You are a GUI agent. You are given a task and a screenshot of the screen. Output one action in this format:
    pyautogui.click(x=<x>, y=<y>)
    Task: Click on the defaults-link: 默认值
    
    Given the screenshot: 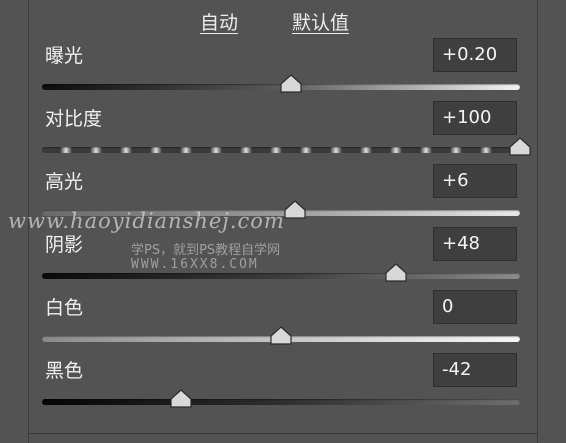 What is the action you would take?
    pyautogui.click(x=320, y=21)
    